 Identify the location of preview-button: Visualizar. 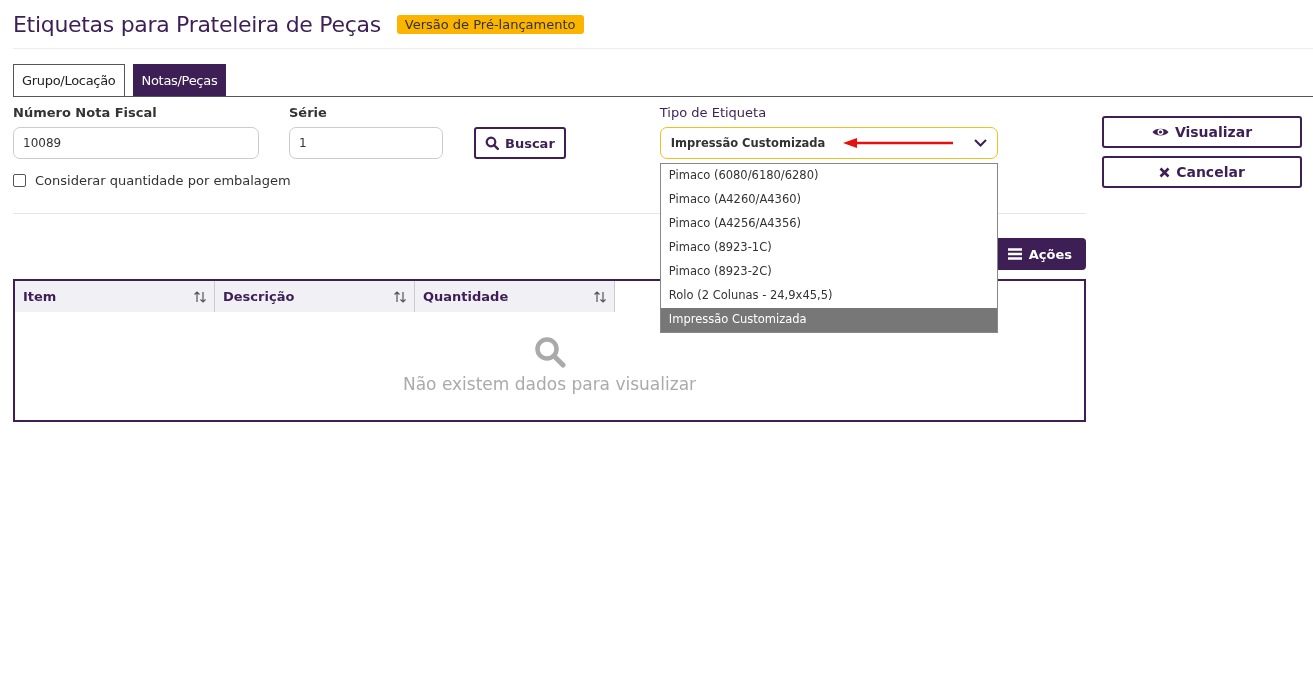
(1202, 132).